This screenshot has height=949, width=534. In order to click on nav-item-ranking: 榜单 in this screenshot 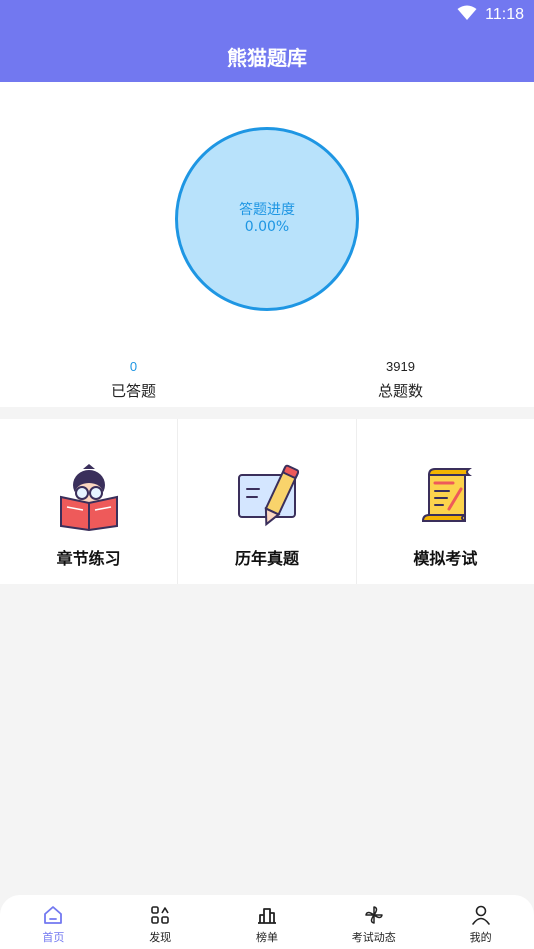, I will do `click(267, 922)`.